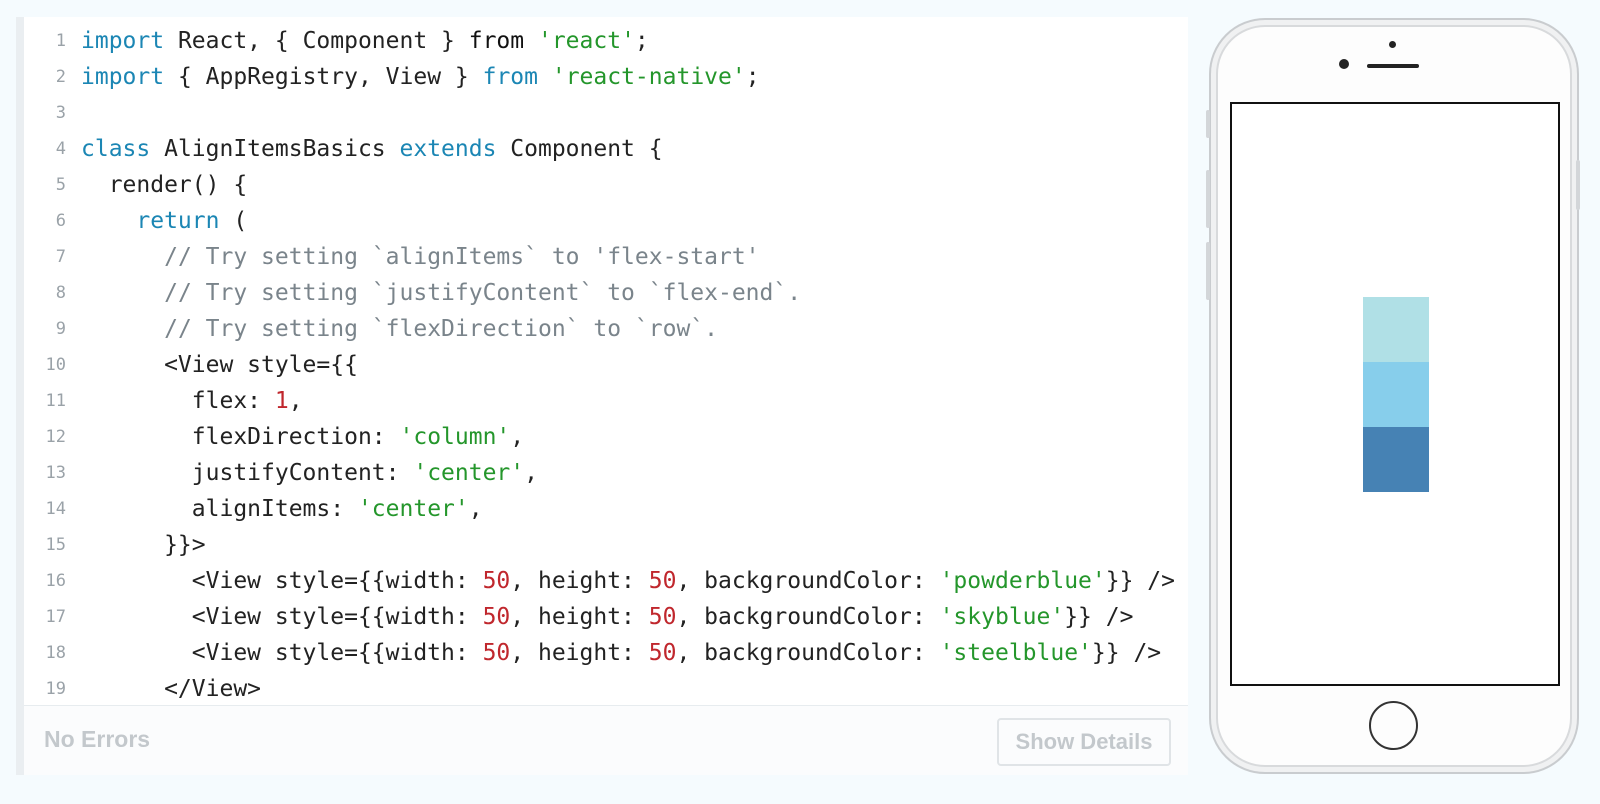 The height and width of the screenshot is (804, 1600). What do you see at coordinates (55, 617) in the screenshot?
I see `line-number: 17` at bounding box center [55, 617].